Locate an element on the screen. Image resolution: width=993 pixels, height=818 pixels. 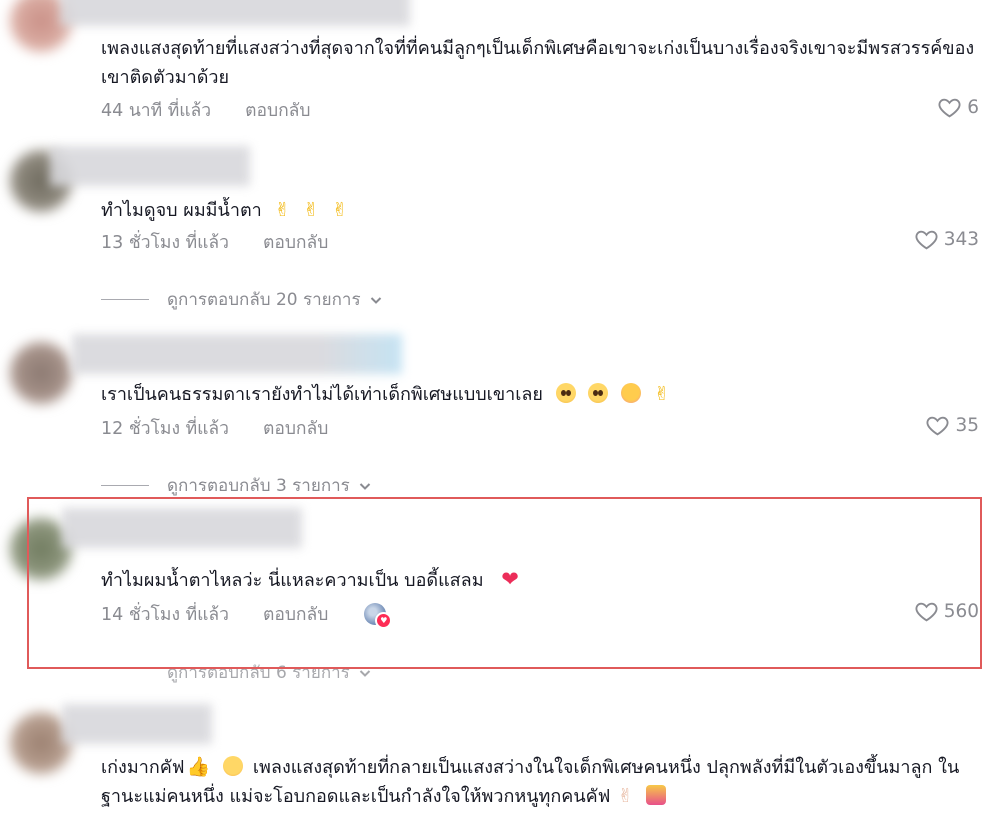
like-button: 343 is located at coordinates (946, 239).